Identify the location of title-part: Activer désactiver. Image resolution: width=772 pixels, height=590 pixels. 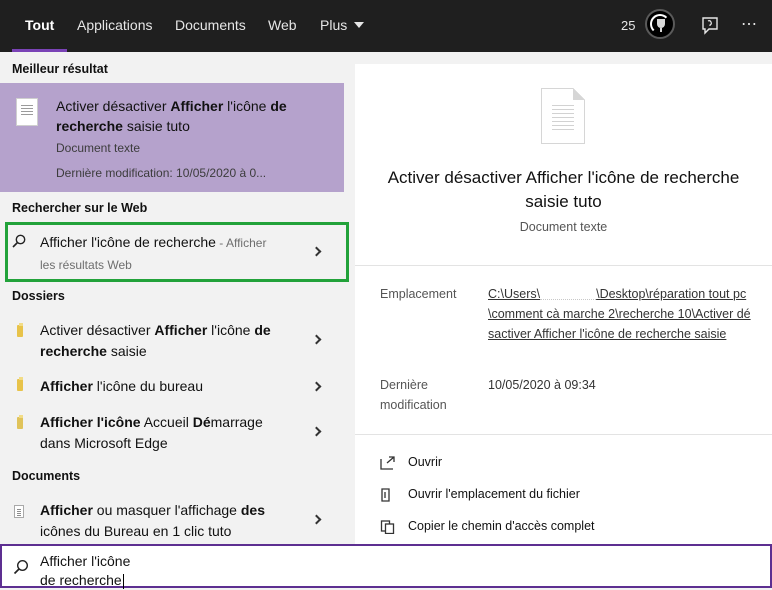
(113, 106).